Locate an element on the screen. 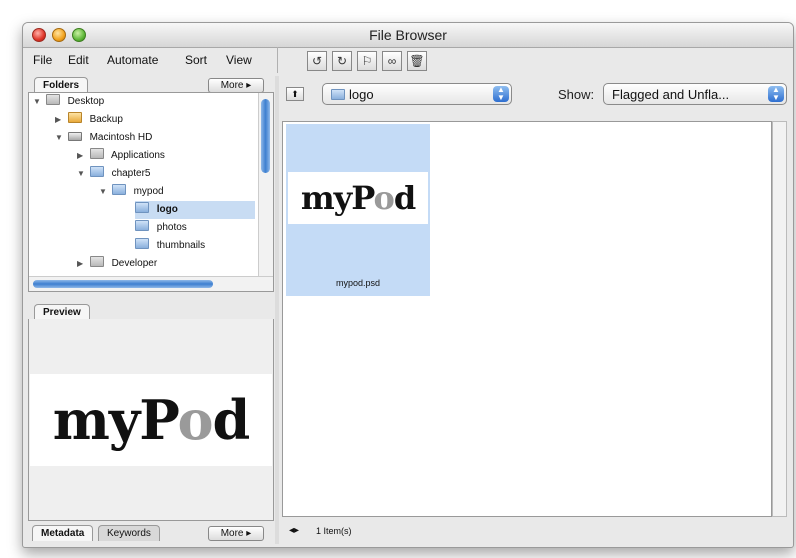 The width and height of the screenshot is (796, 558). thumbnail-image: myPod is located at coordinates (358, 198).